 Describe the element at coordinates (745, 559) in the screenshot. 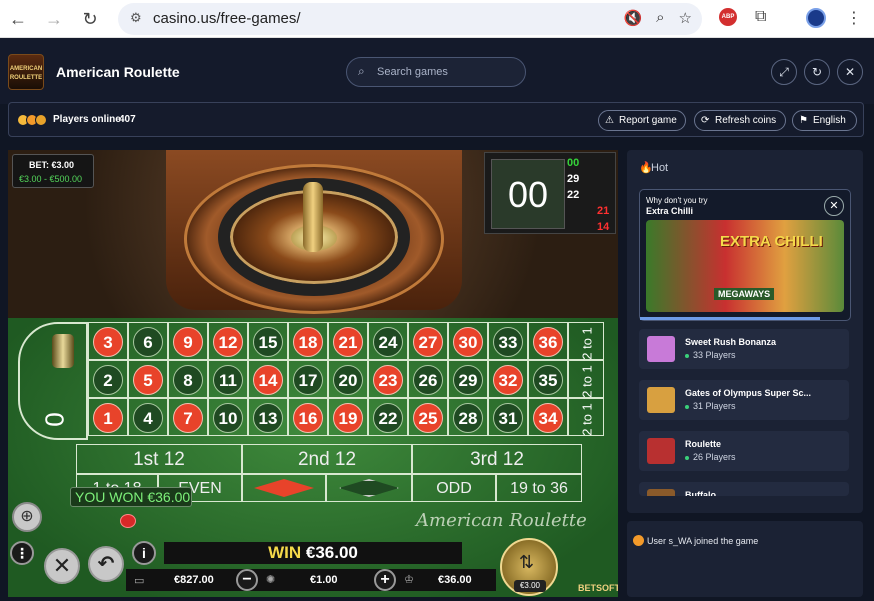

I see `activity-feed: User s_WA joined the game` at that location.